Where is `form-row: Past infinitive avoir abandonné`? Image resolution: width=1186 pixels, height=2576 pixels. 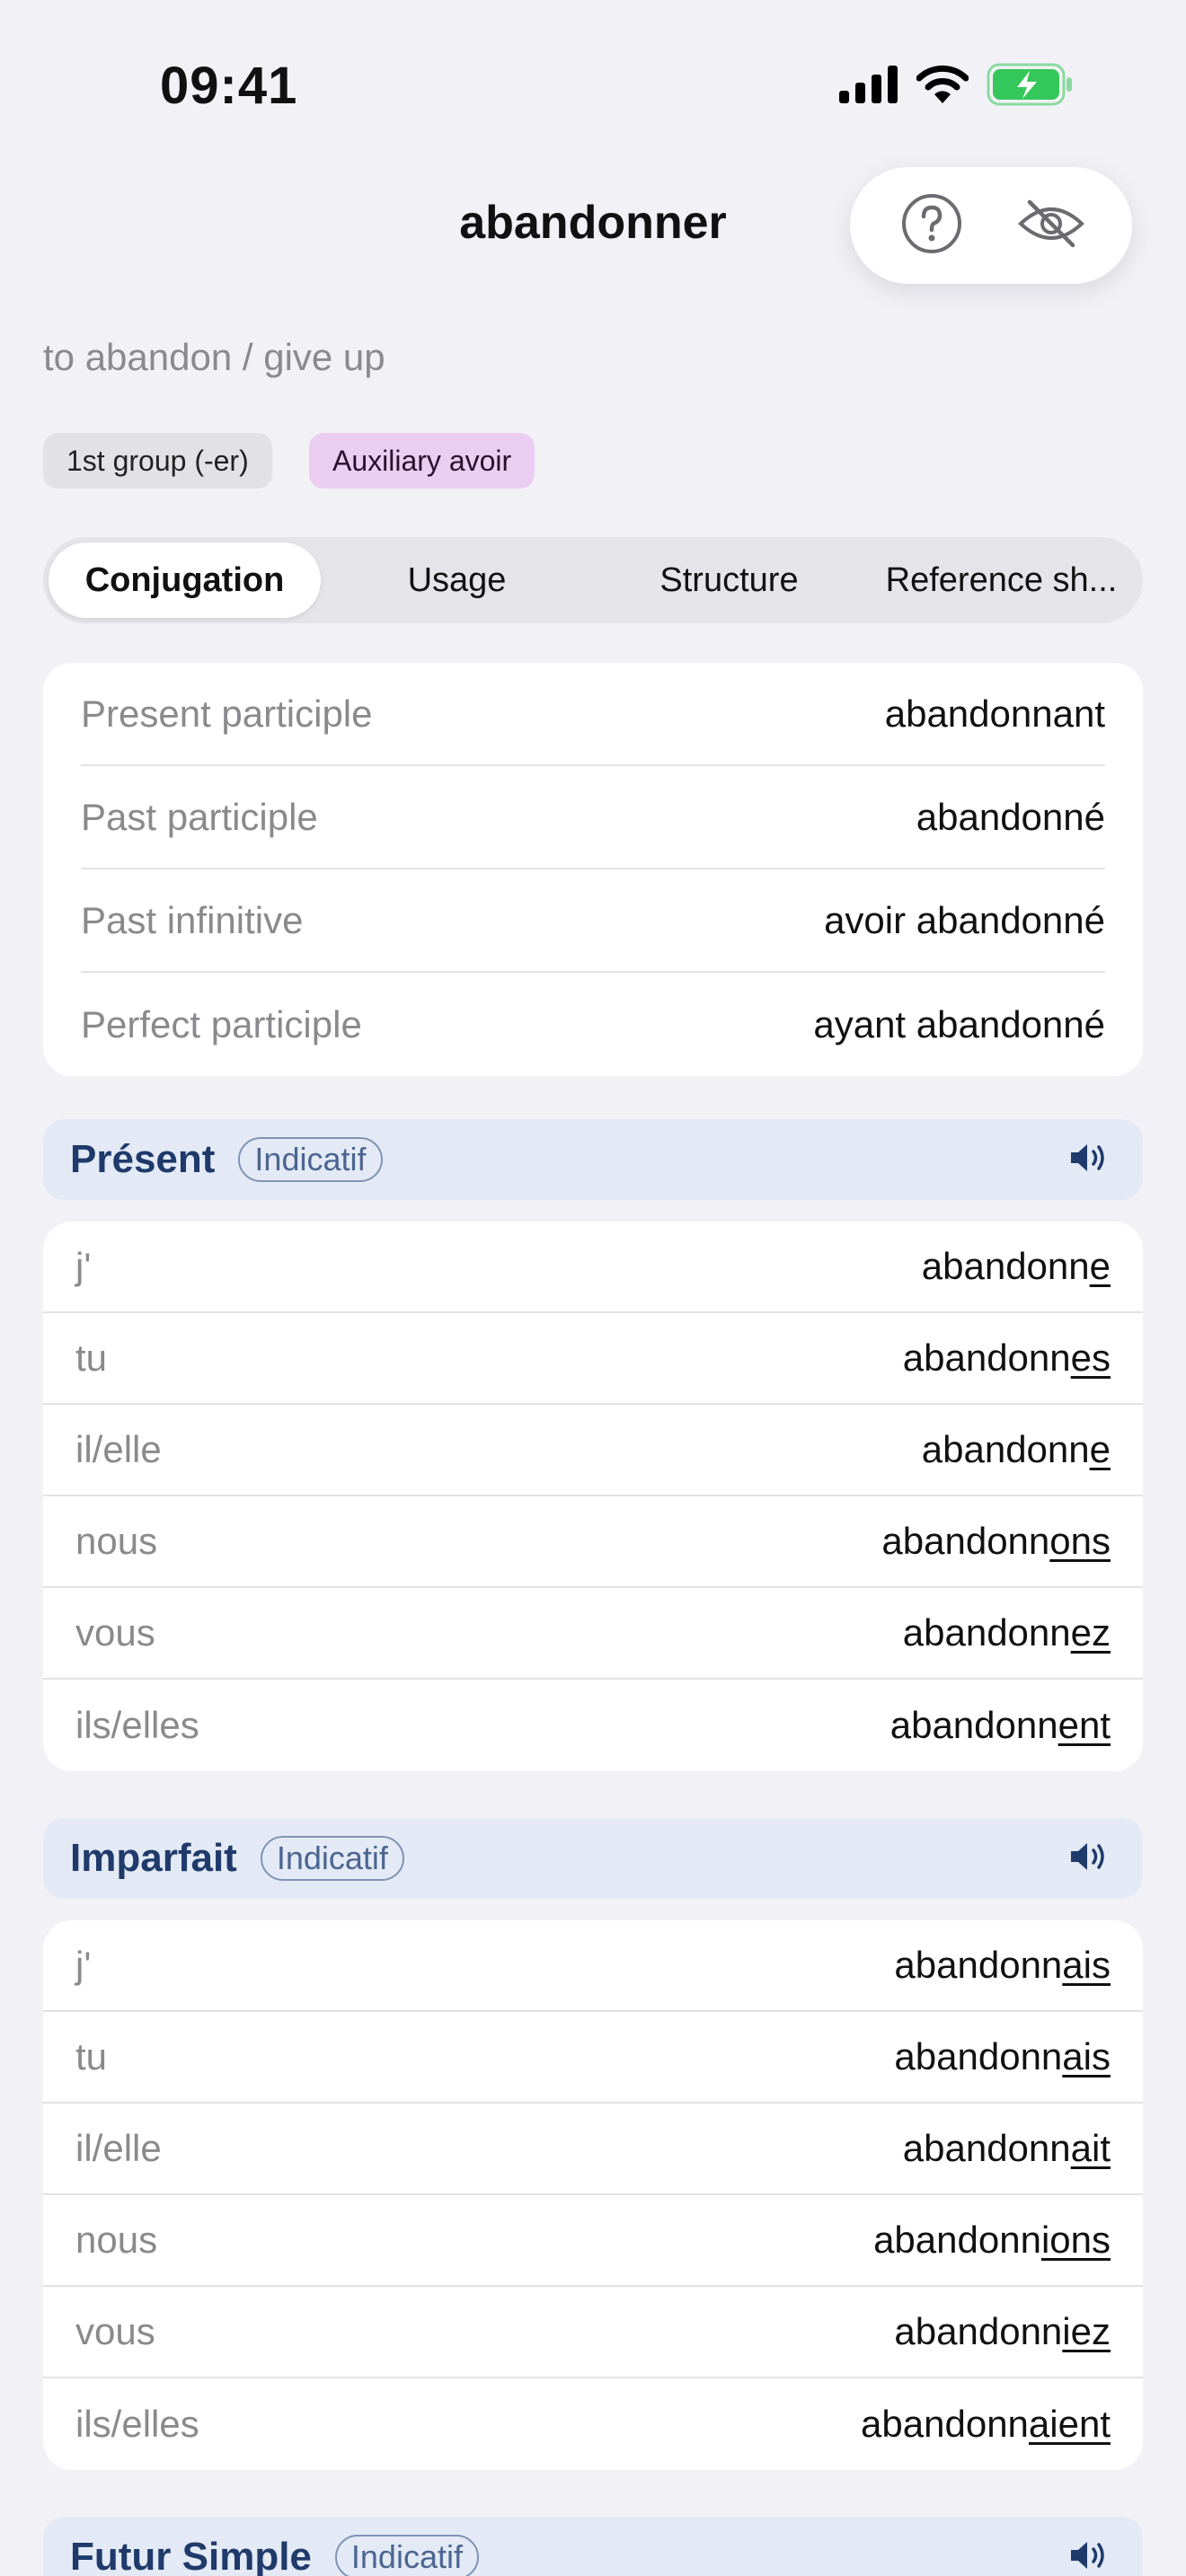 form-row: Past infinitive avoir abandonné is located at coordinates (593, 921).